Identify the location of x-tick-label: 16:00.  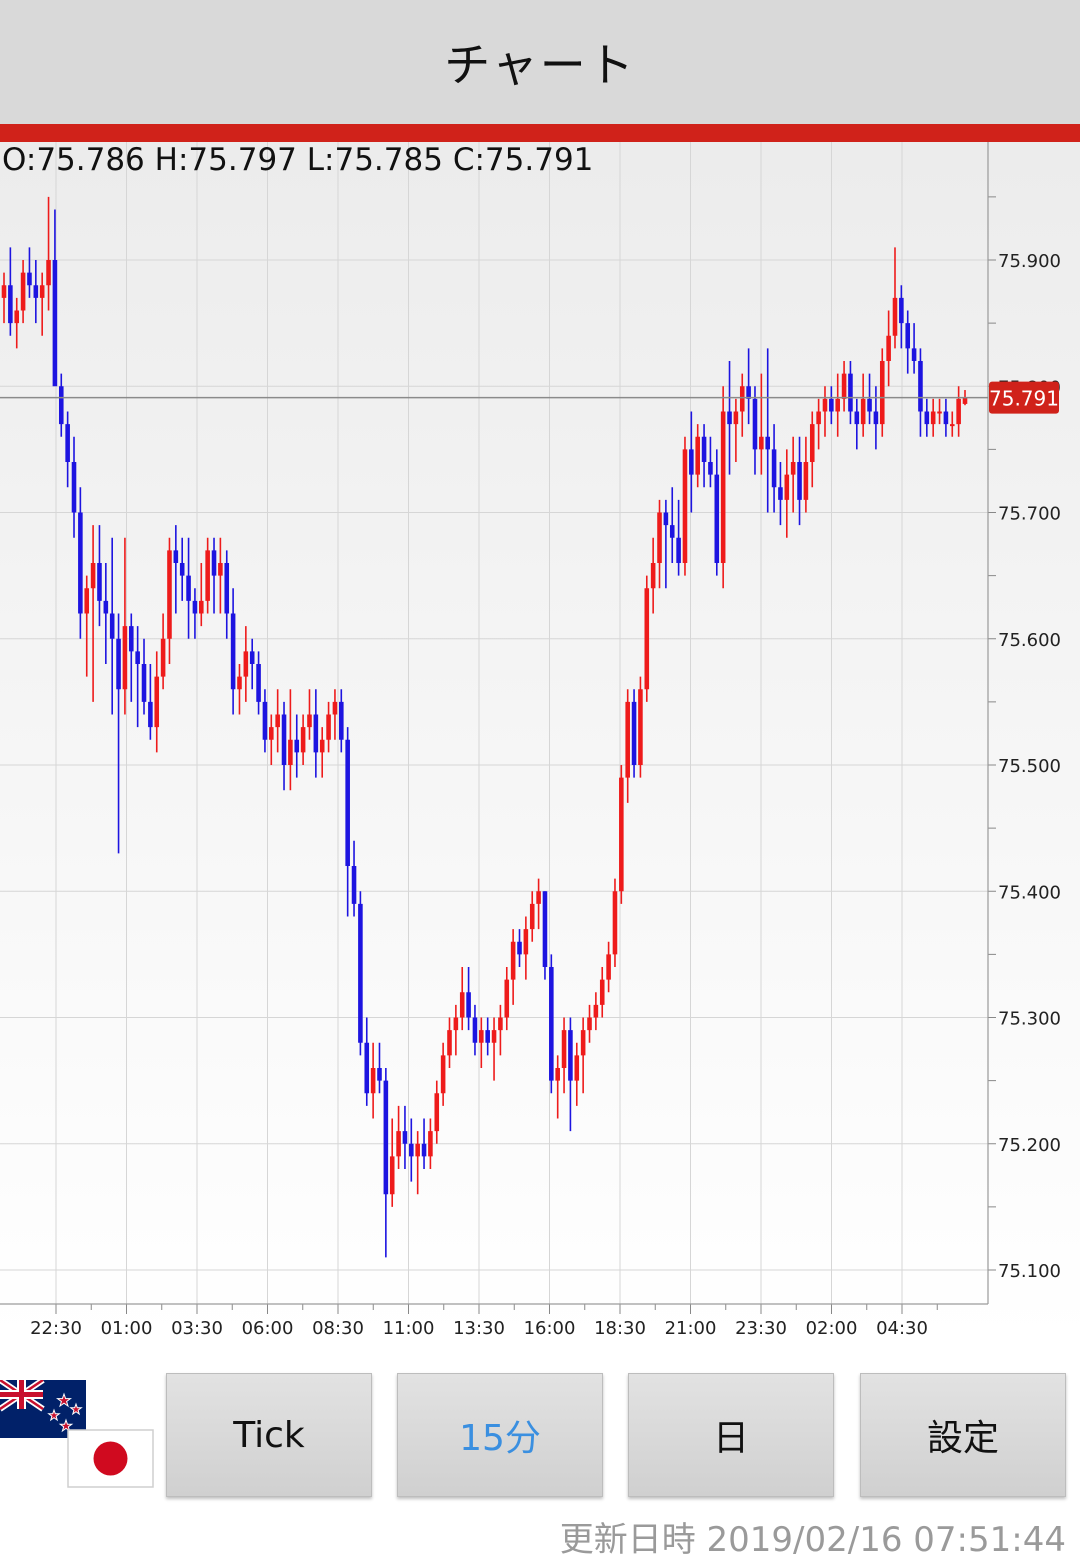
(550, 1328).